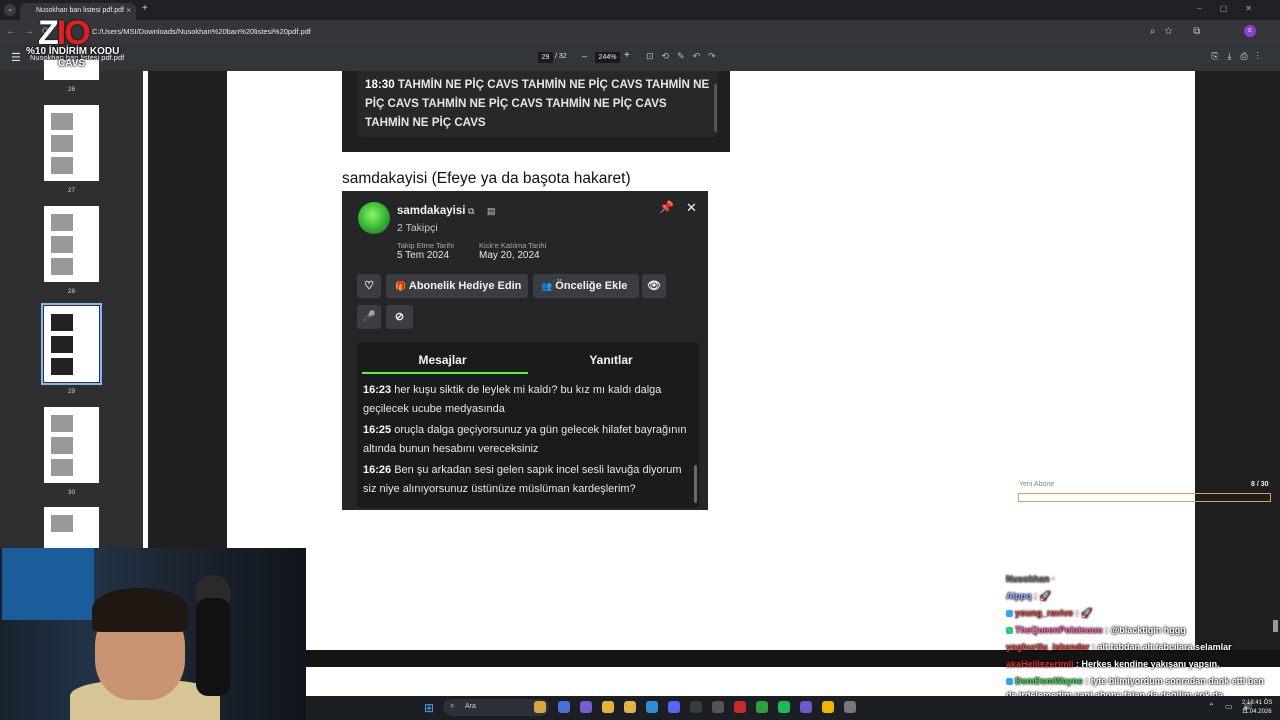 This screenshot has height=720, width=1280. I want to click on close-icon: ✕, so click(691, 207).